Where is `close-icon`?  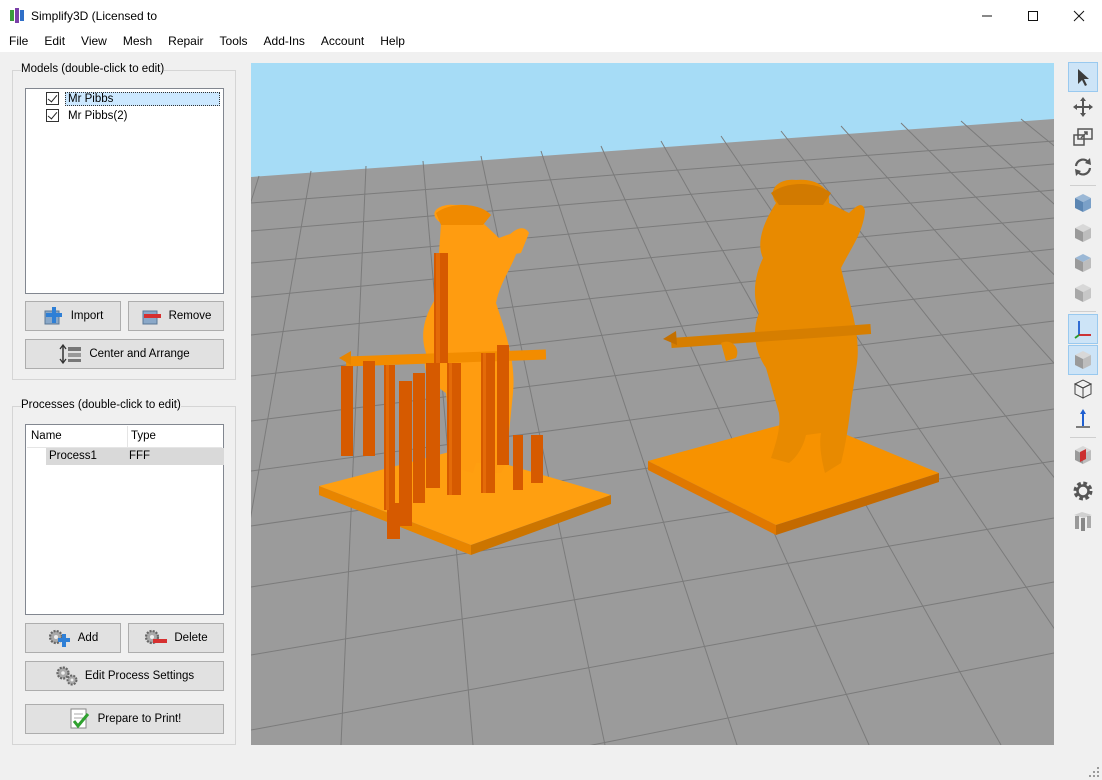
close-icon is located at coordinates (1079, 15).